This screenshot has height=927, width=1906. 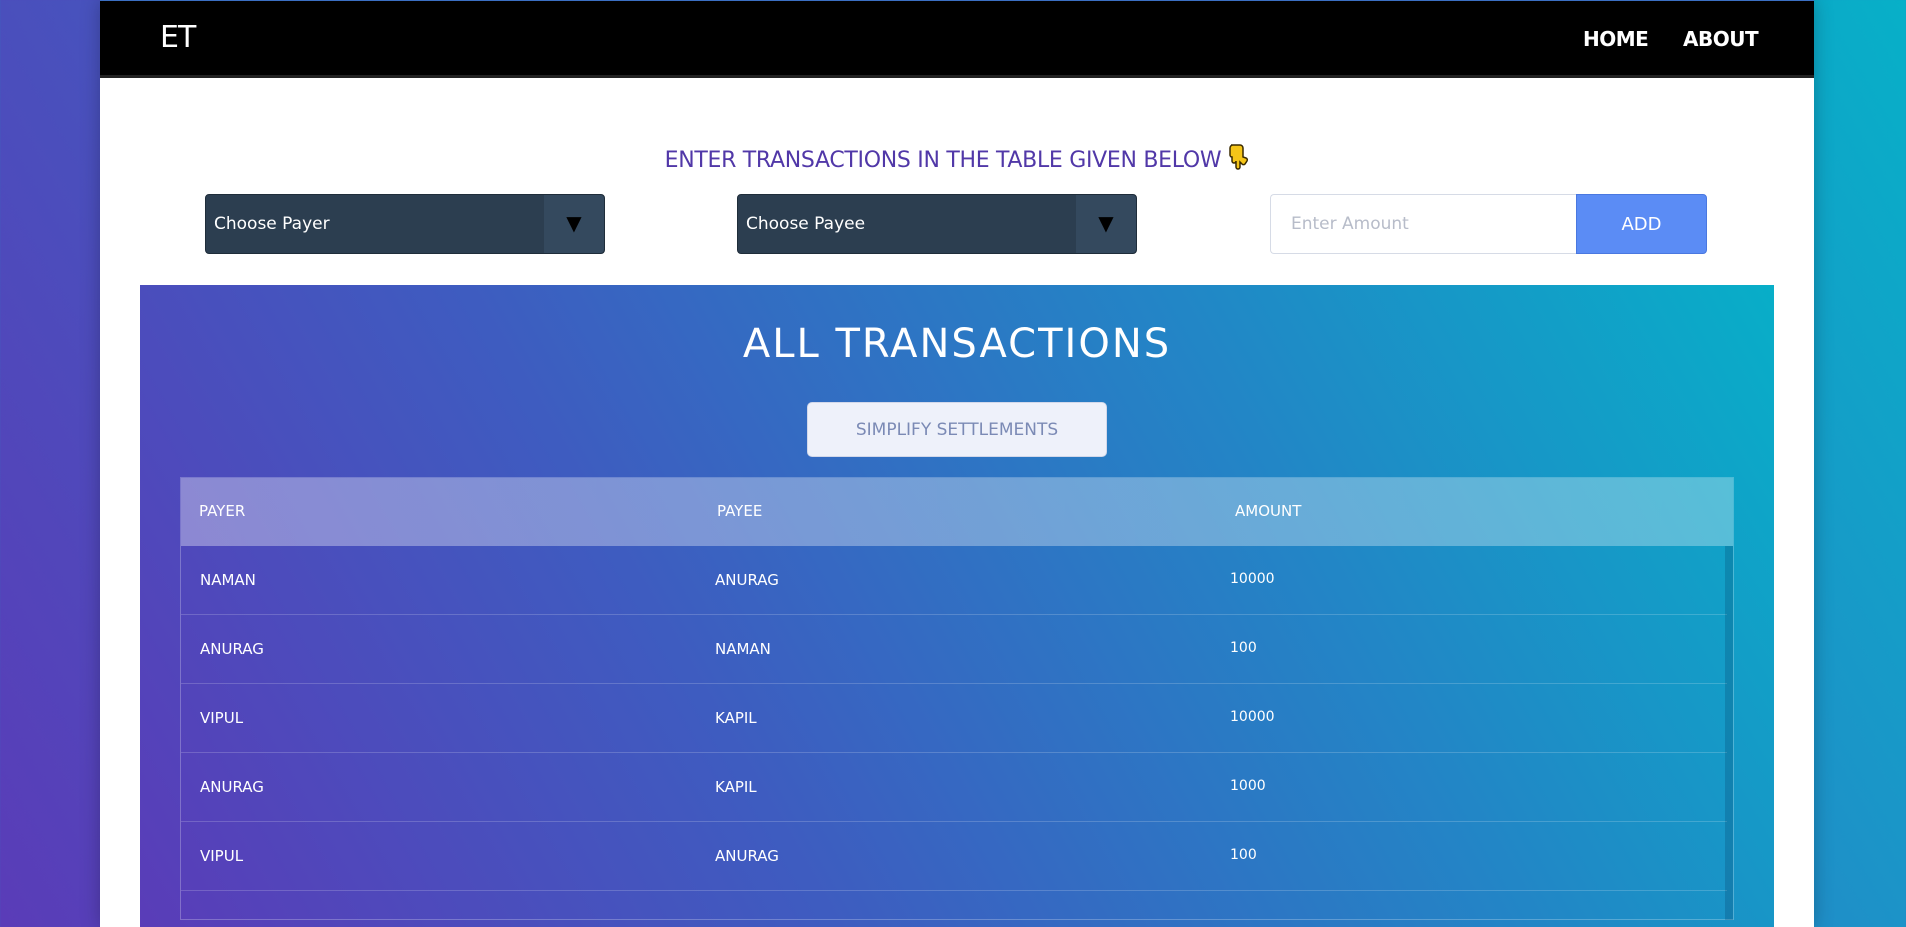 What do you see at coordinates (740, 511) in the screenshot?
I see `column-header-payee: PAYEE` at bounding box center [740, 511].